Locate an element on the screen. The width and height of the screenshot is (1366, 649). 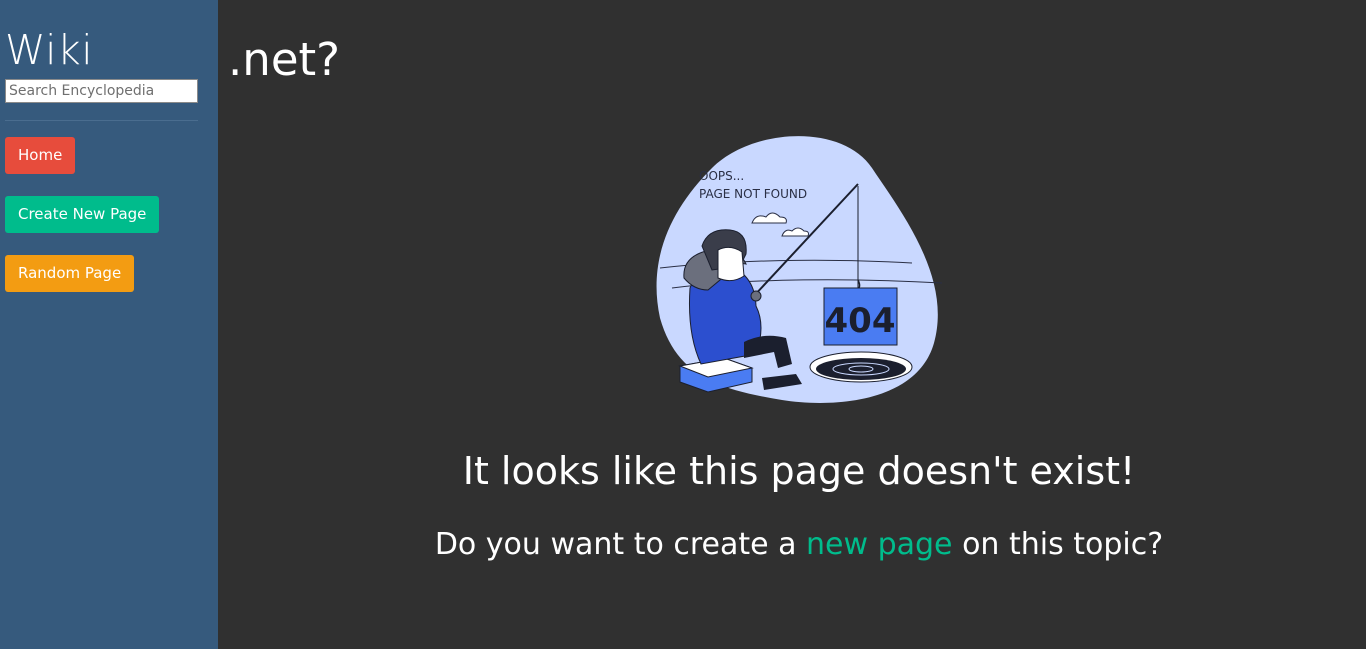
home-button: Home is located at coordinates (40, 155).